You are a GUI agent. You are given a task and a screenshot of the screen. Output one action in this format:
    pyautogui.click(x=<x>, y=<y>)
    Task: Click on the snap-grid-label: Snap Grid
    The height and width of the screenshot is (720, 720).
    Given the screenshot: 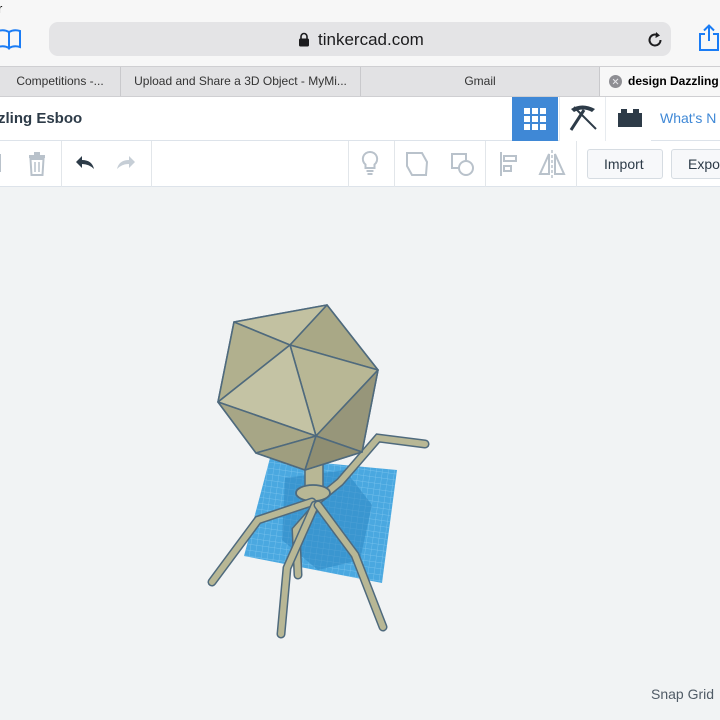 What is the action you would take?
    pyautogui.click(x=682, y=694)
    